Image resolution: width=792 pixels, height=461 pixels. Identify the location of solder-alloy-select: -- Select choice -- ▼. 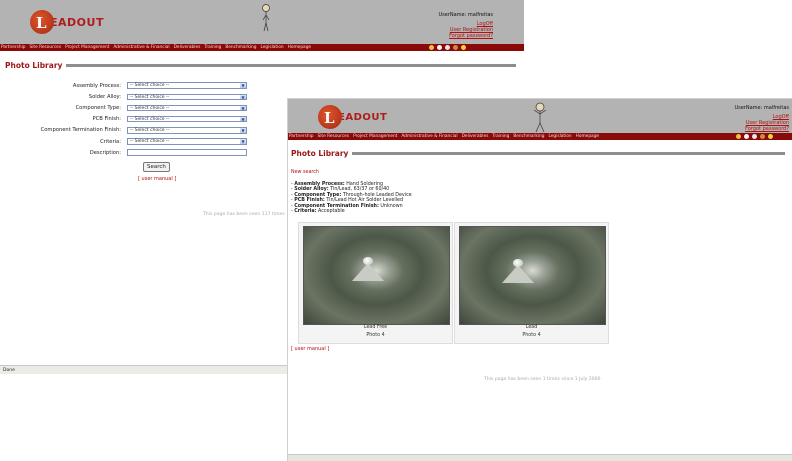
(187, 97).